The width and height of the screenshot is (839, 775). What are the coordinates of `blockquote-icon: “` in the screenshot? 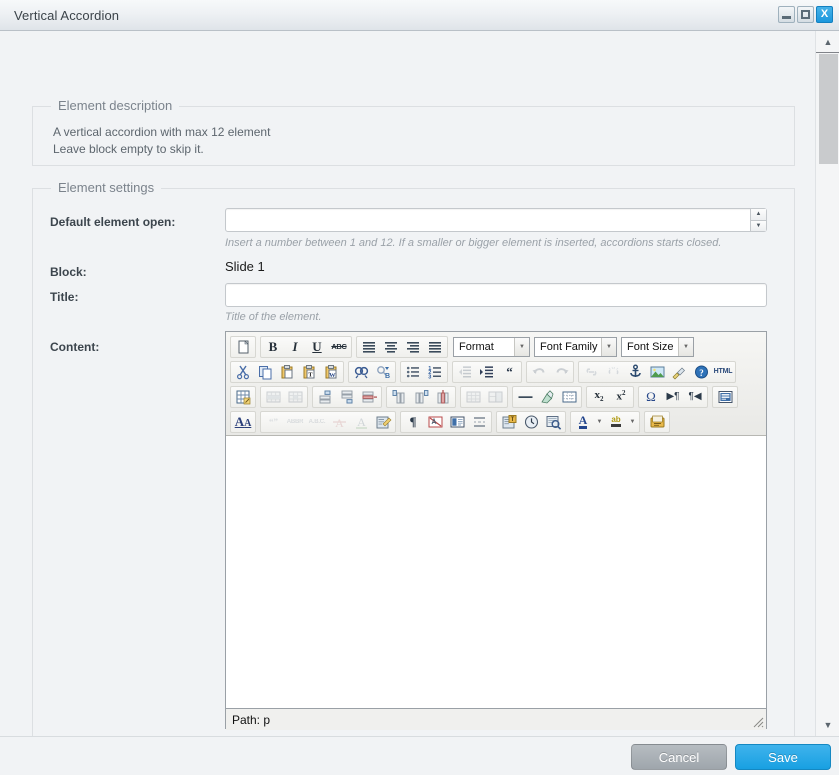 It's located at (509, 372).